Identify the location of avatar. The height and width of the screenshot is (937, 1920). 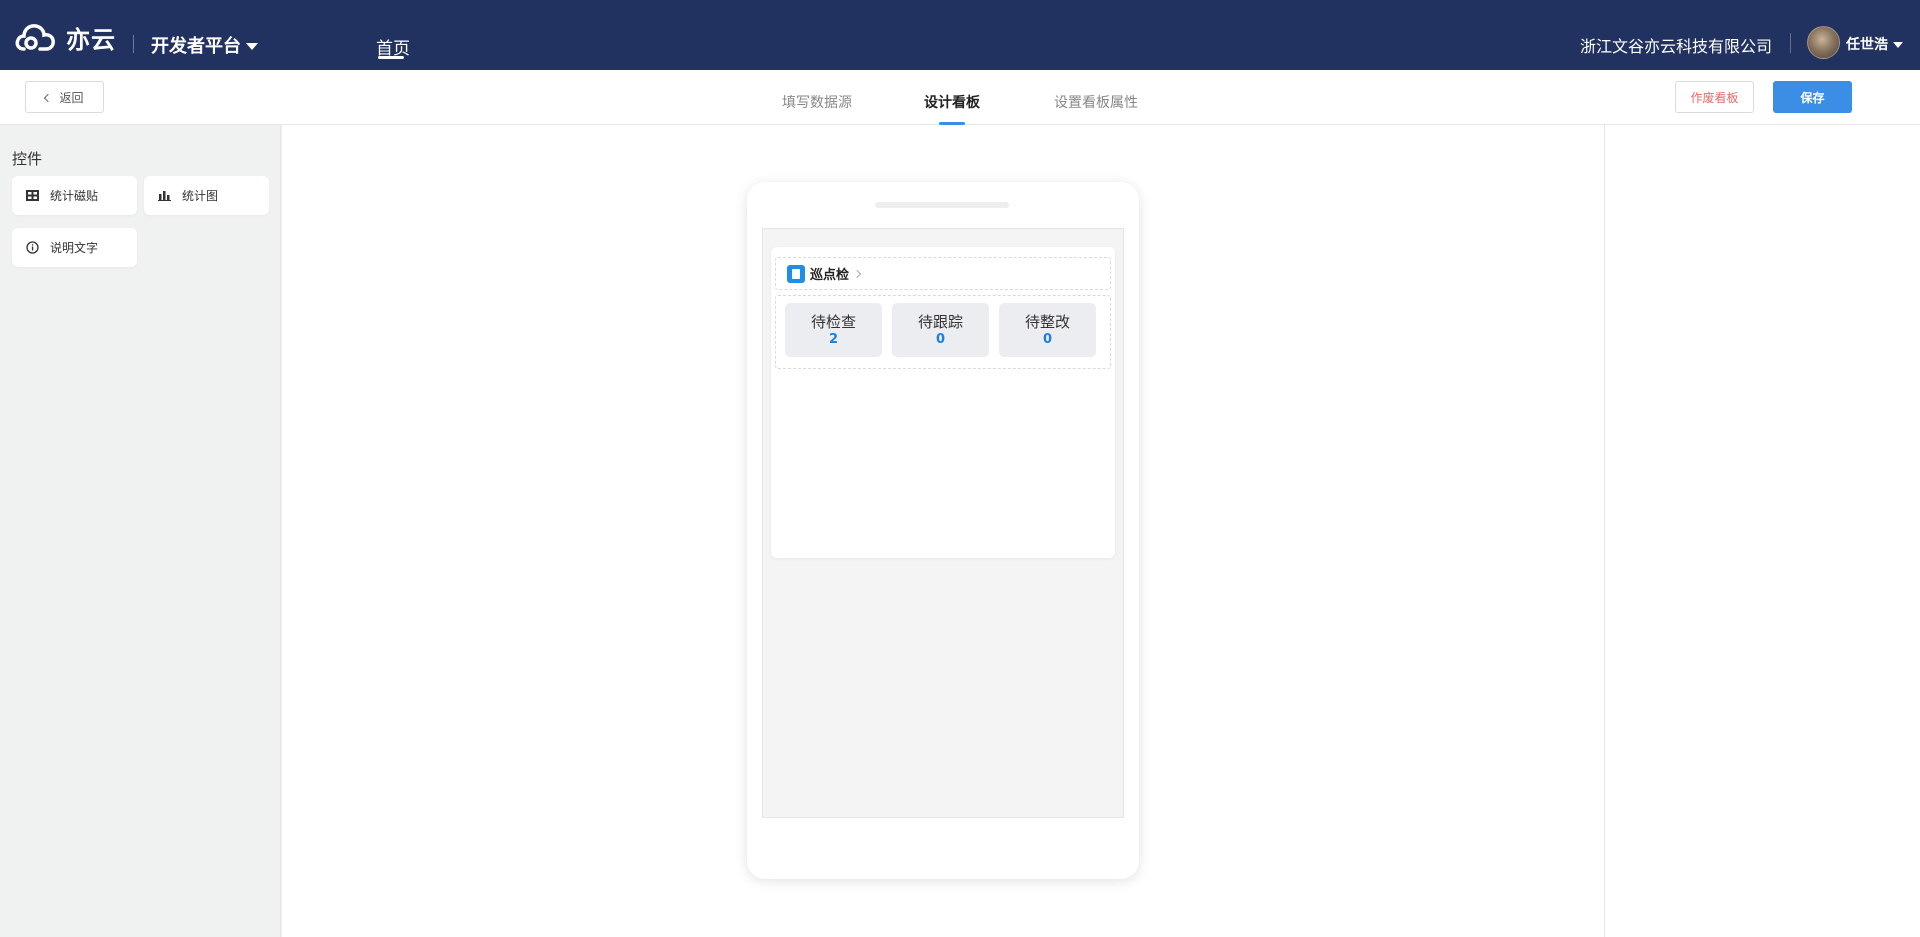
(1823, 42).